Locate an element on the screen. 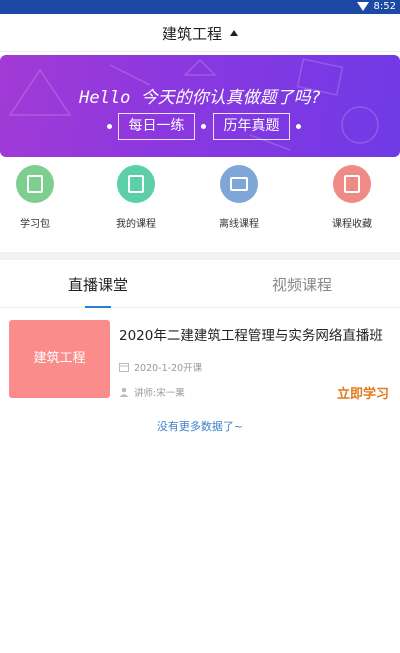  banner-headline: Hello 今天的你认真做题了吗? is located at coordinates (200, 98).